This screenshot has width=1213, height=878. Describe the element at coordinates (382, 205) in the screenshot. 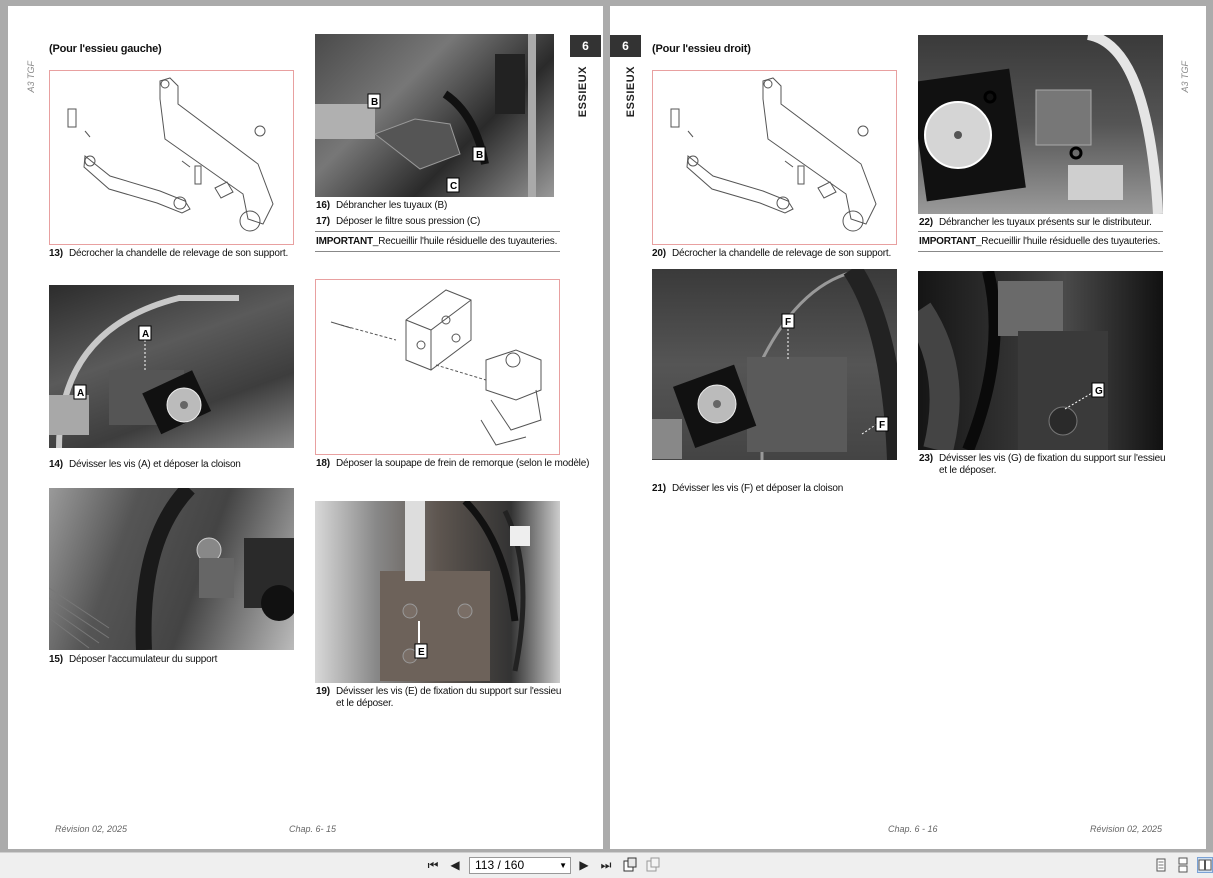

I see `step-16: 16) Débrancher les tuyaux (B)` at that location.